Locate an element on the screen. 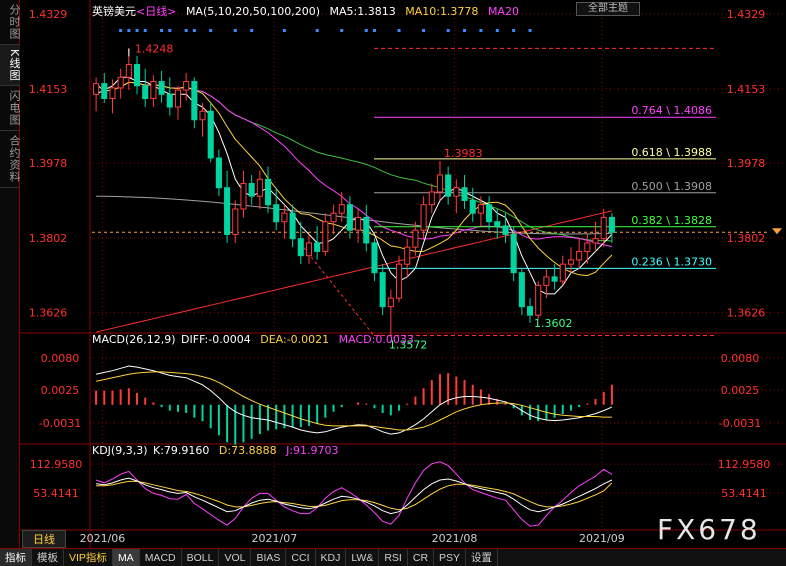 The width and height of the screenshot is (786, 566). price-tick-right: 1.4329 is located at coordinates (746, 14).